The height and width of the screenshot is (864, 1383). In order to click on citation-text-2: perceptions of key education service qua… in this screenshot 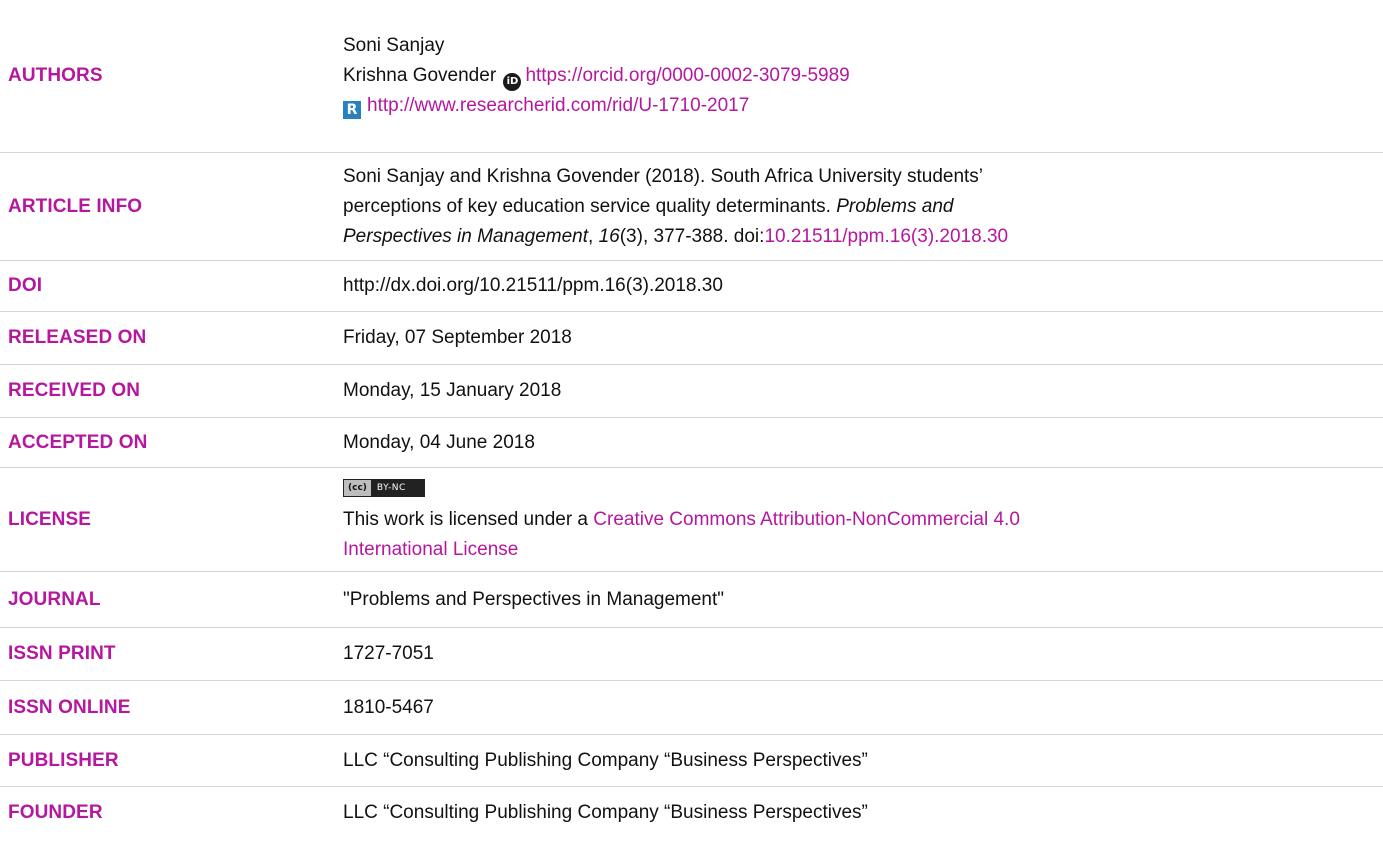, I will do `click(590, 206)`.